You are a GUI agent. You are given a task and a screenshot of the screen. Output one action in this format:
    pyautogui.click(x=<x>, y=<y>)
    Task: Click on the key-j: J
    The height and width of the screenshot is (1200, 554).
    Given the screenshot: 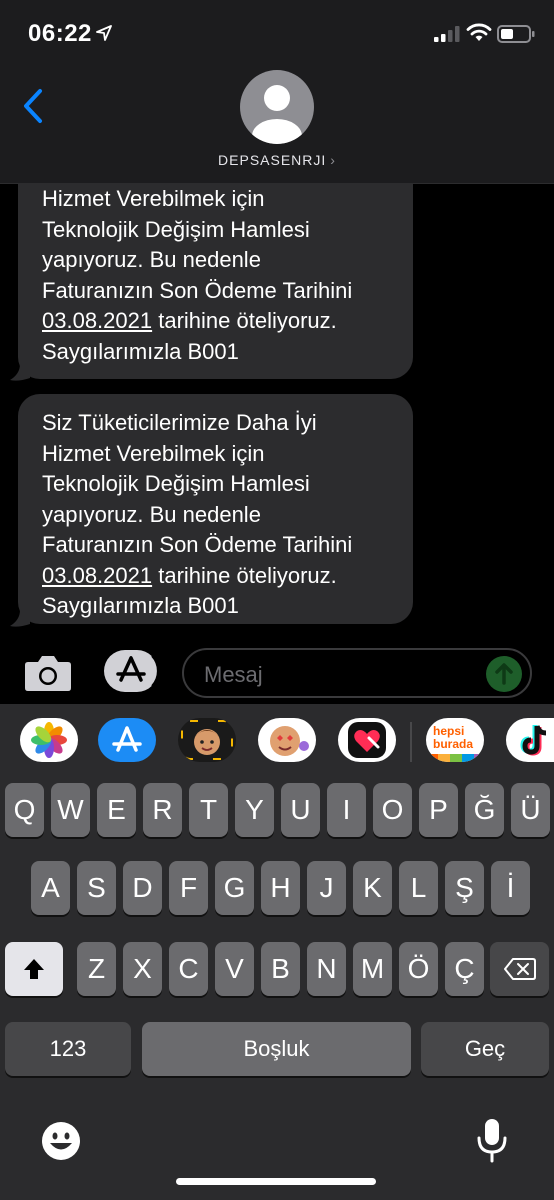 What is the action you would take?
    pyautogui.click(x=326, y=888)
    